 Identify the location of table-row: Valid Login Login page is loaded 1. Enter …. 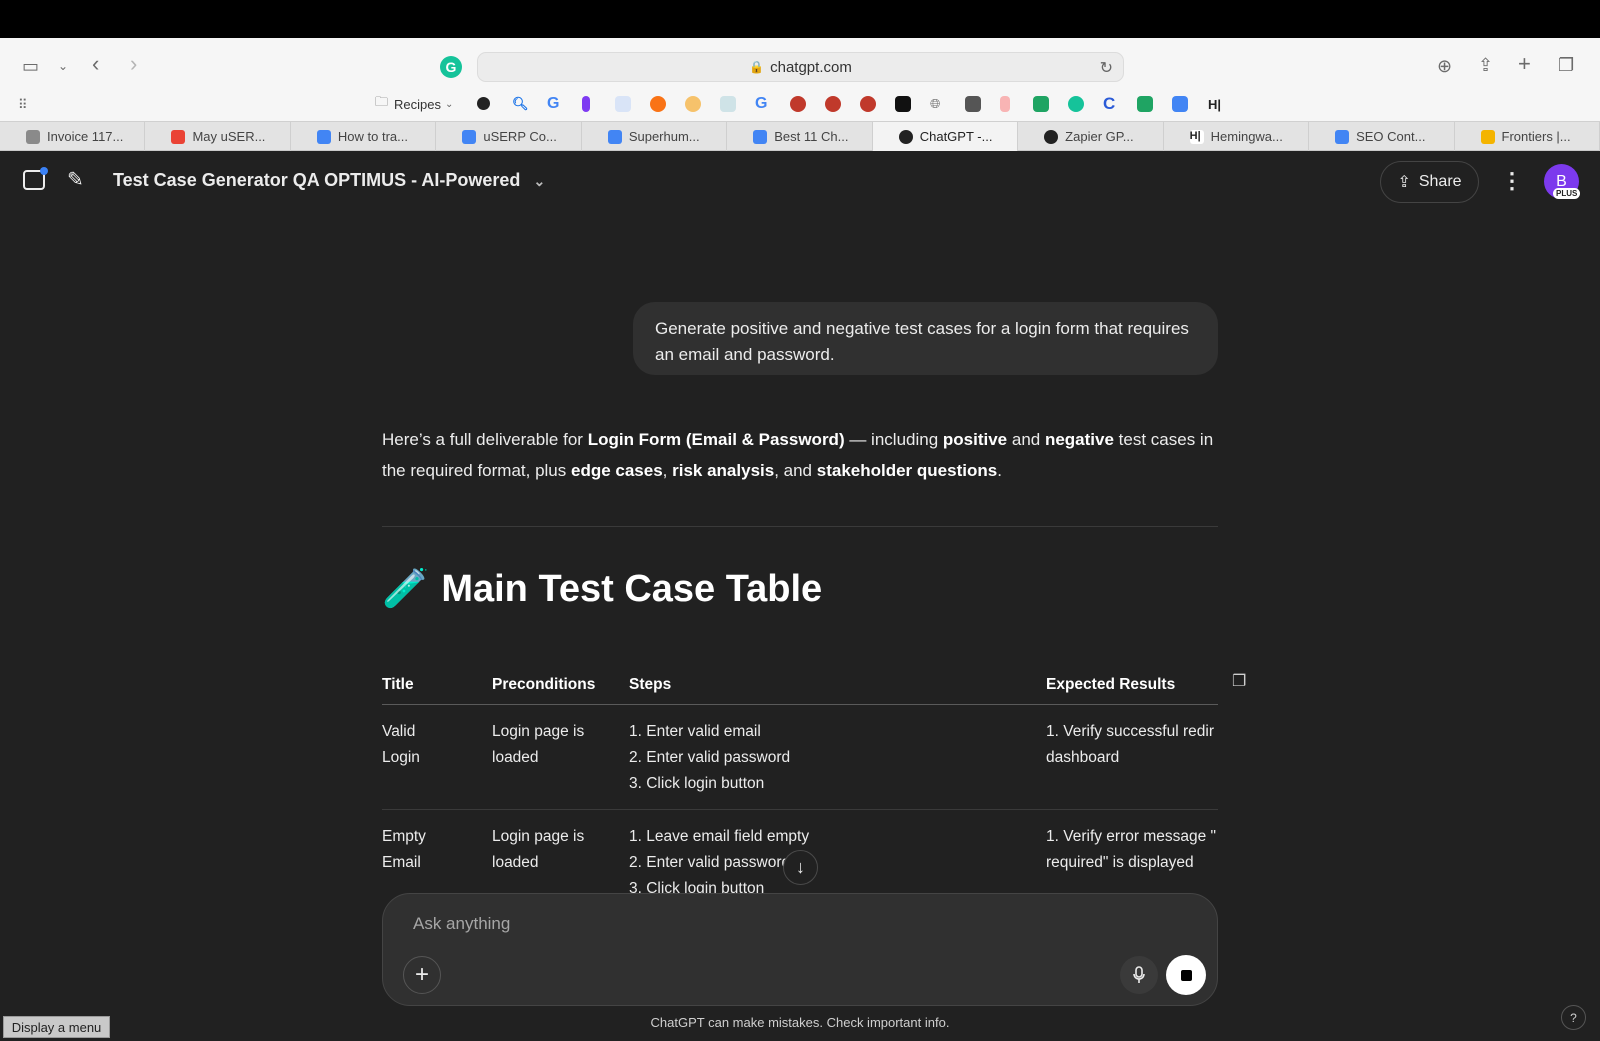
(800, 757).